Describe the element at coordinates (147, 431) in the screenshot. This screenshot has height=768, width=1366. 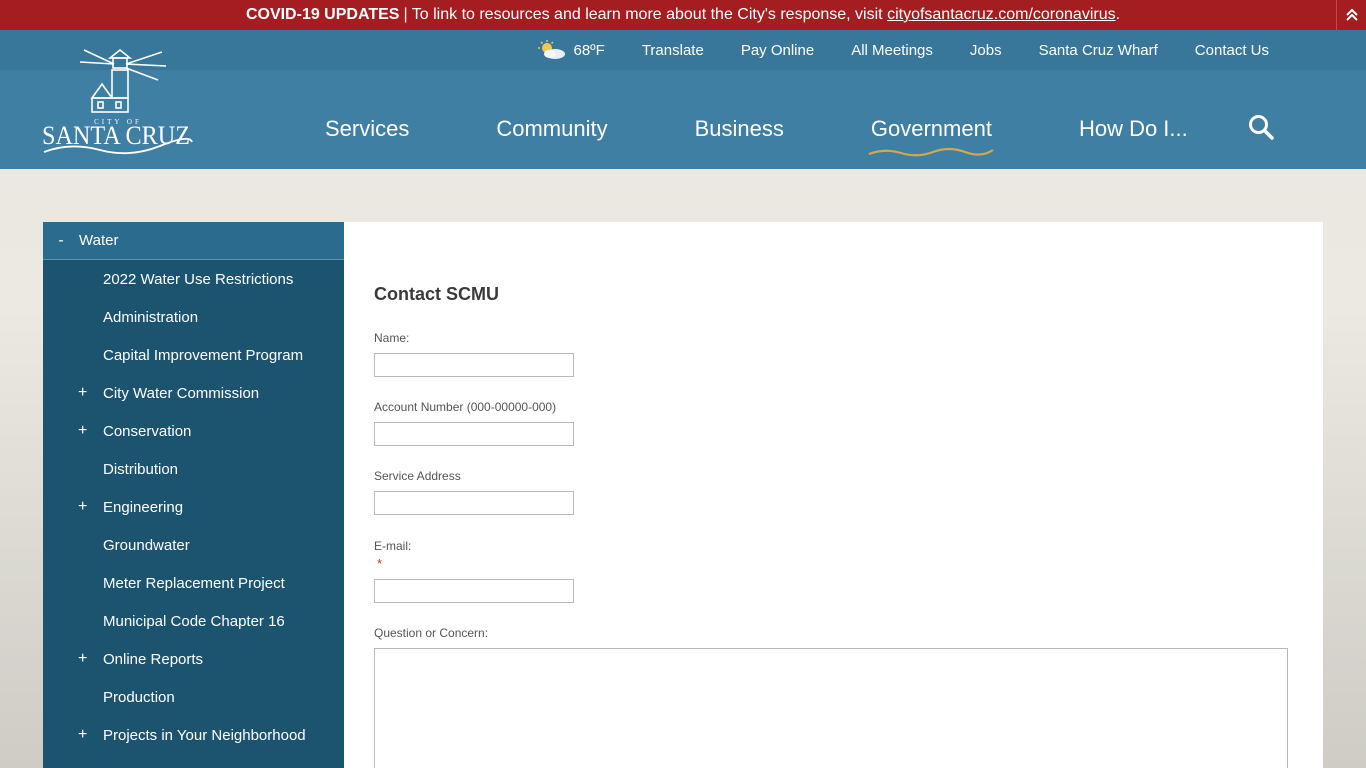
I see `sidebar-item-label: Conservation` at that location.